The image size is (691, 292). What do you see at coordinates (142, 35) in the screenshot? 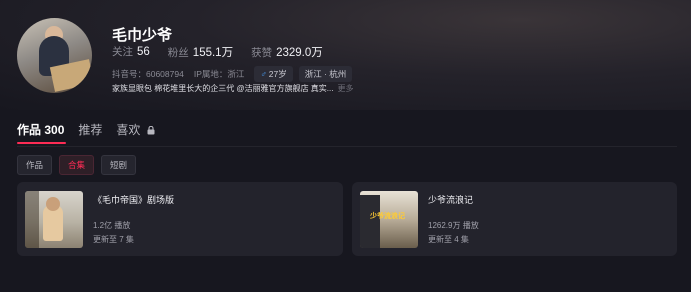
I see `profile-name: 毛巾少爷` at bounding box center [142, 35].